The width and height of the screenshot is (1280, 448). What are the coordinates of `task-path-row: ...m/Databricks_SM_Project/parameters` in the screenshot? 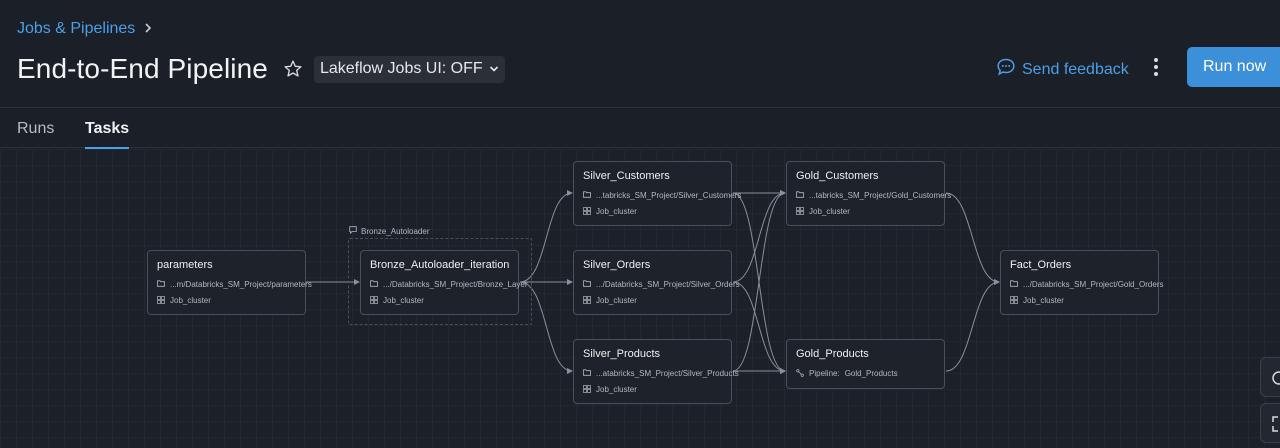 It's located at (234, 284).